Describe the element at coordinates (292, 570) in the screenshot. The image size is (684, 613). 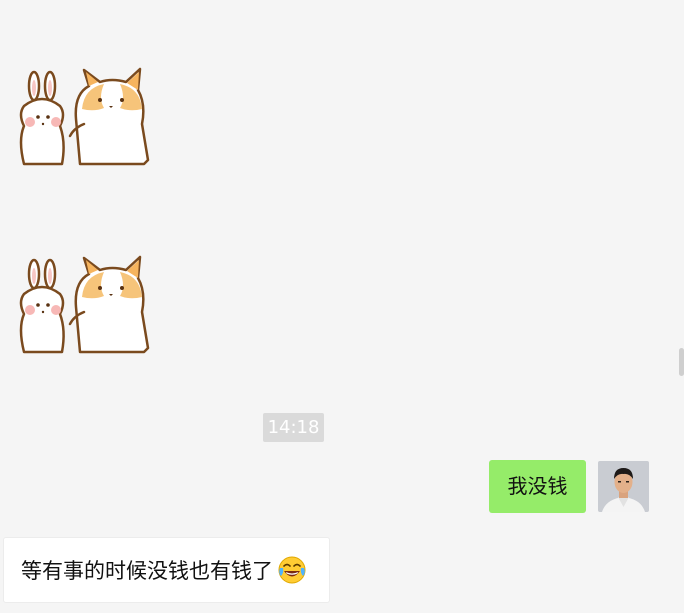
I see `tears-of-joy-emoji-icon` at that location.